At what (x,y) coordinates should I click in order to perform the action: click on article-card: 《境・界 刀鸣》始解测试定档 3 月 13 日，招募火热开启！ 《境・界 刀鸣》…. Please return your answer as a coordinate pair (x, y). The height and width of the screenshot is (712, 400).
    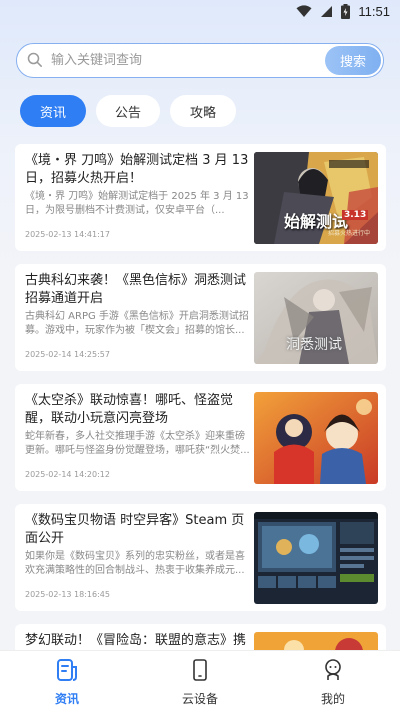
    Looking at the image, I should click on (200, 197).